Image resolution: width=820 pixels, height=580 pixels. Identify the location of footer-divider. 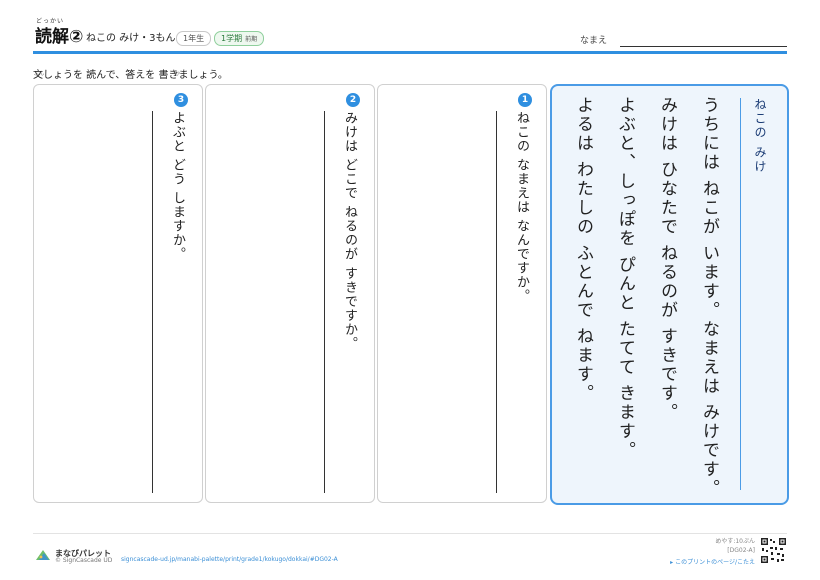
(410, 533).